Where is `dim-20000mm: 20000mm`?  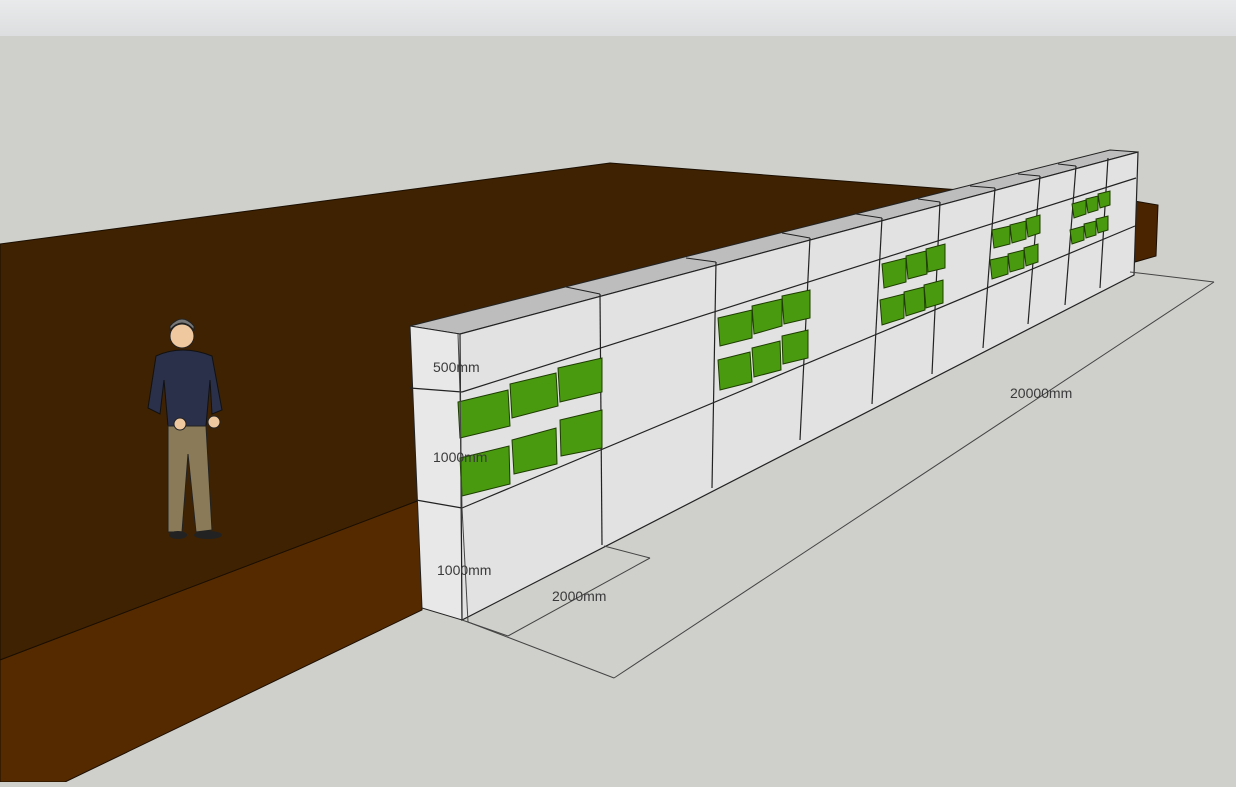 dim-20000mm: 20000mm is located at coordinates (1041, 393).